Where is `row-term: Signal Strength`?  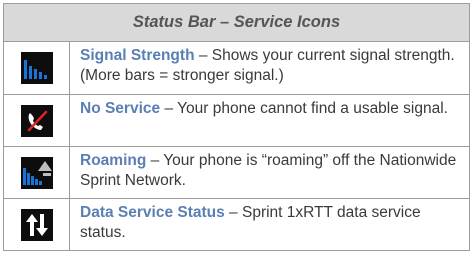
row-term: Signal Strength is located at coordinates (137, 55).